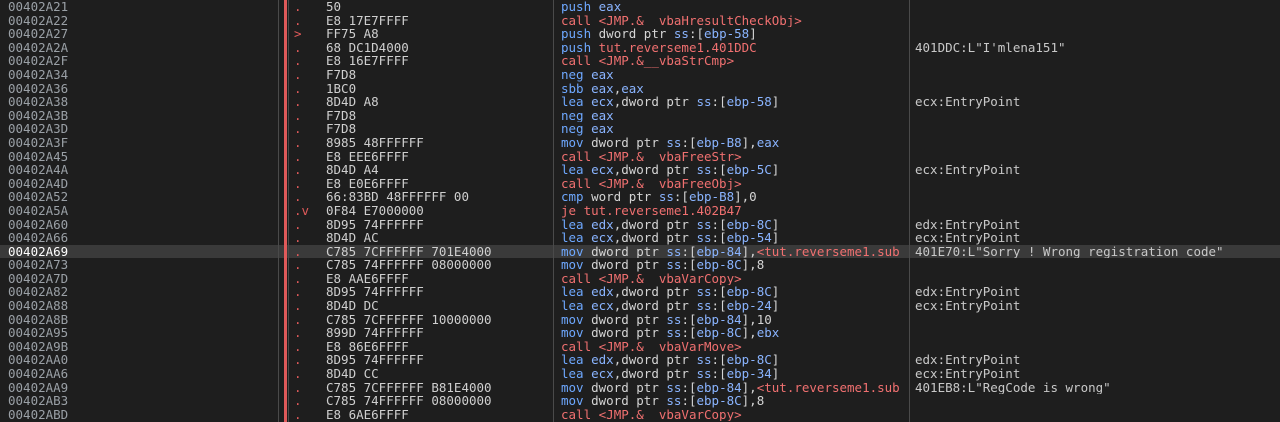 The height and width of the screenshot is (422, 1280). Describe the element at coordinates (735, 21) in the screenshot. I see `instruction-cell: call <JMP.&__vbaHresultCheckObj>` at that location.